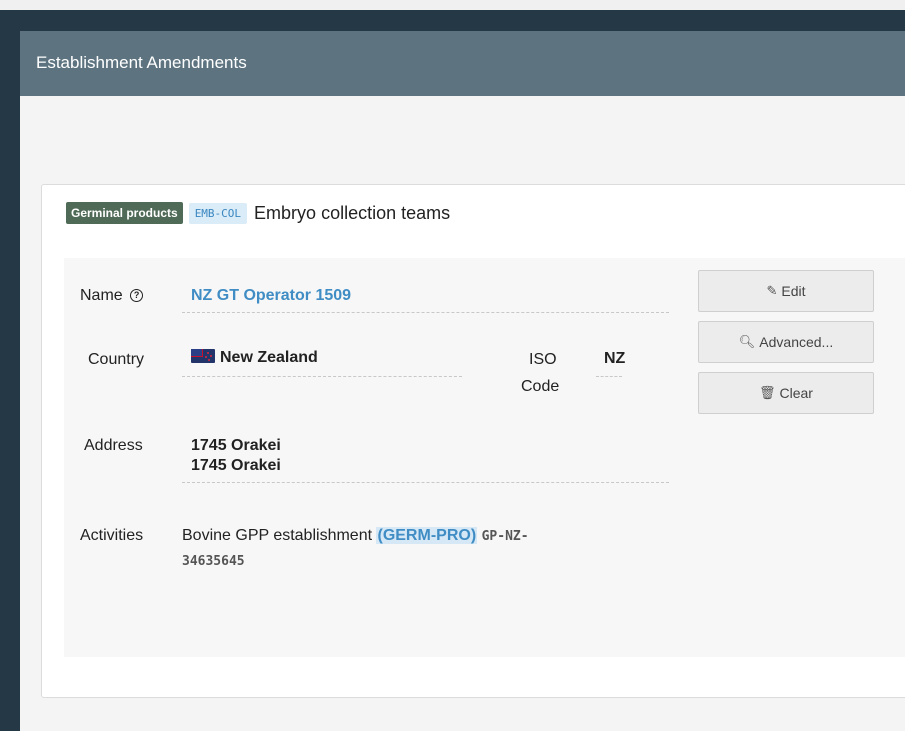 This screenshot has height=731, width=905. Describe the element at coordinates (124, 213) in the screenshot. I see `category-badge: Germinal products` at that location.